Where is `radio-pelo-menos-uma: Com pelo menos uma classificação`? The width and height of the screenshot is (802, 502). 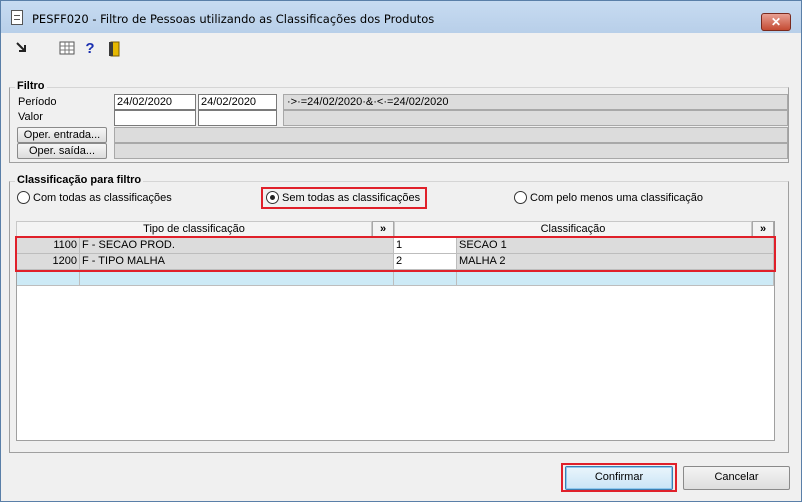 radio-pelo-menos-uma: Com pelo menos uma classificação is located at coordinates (608, 198).